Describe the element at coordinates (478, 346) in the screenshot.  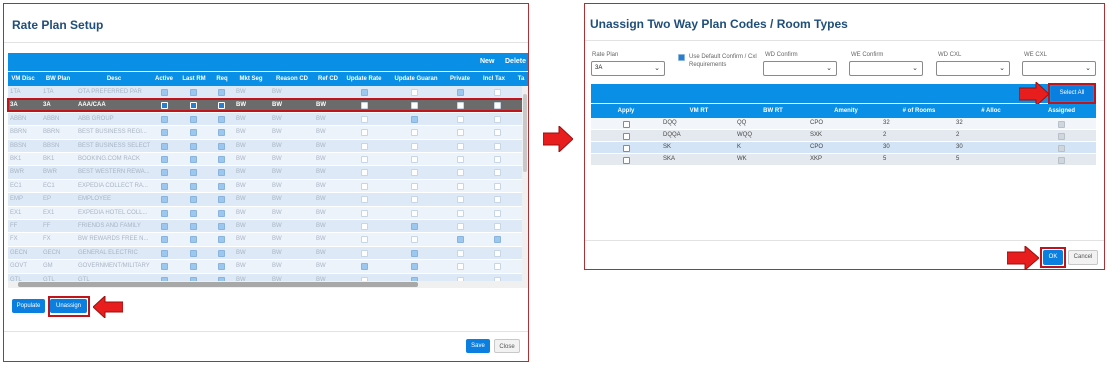
I see `save-button: Save` at that location.